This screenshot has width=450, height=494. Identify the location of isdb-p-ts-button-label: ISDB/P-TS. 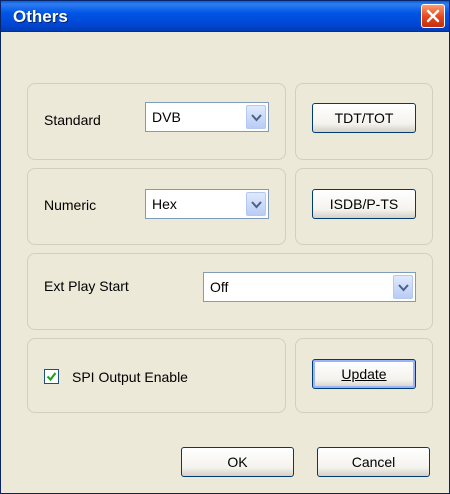
(364, 204).